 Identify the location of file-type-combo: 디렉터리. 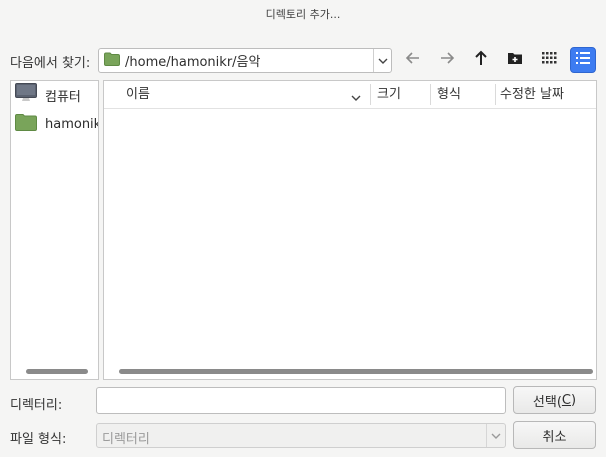
(301, 435).